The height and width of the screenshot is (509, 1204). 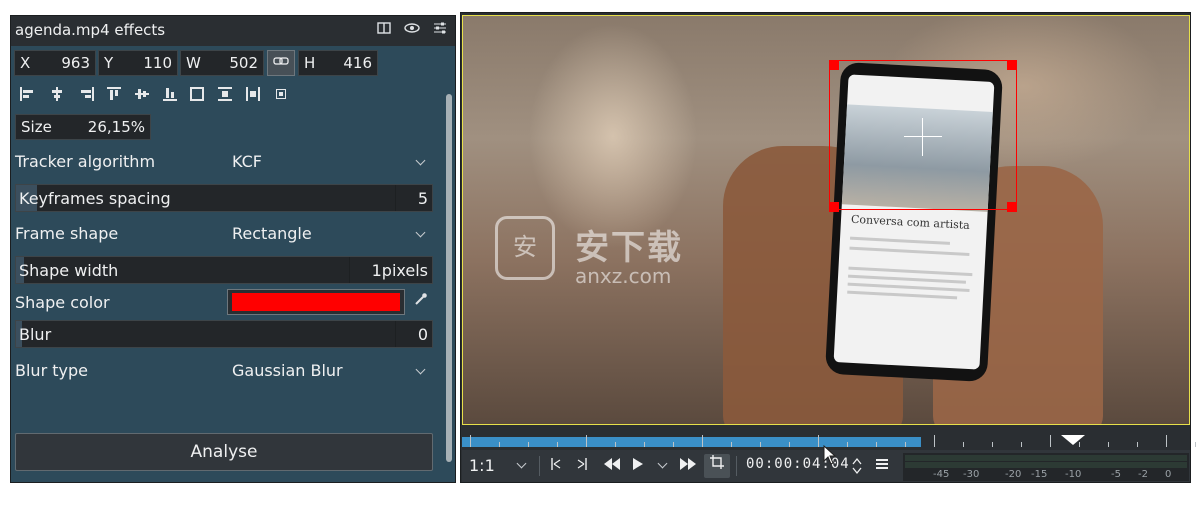 I want to click on panel-title: agenda.mp4 effects, so click(x=90, y=30).